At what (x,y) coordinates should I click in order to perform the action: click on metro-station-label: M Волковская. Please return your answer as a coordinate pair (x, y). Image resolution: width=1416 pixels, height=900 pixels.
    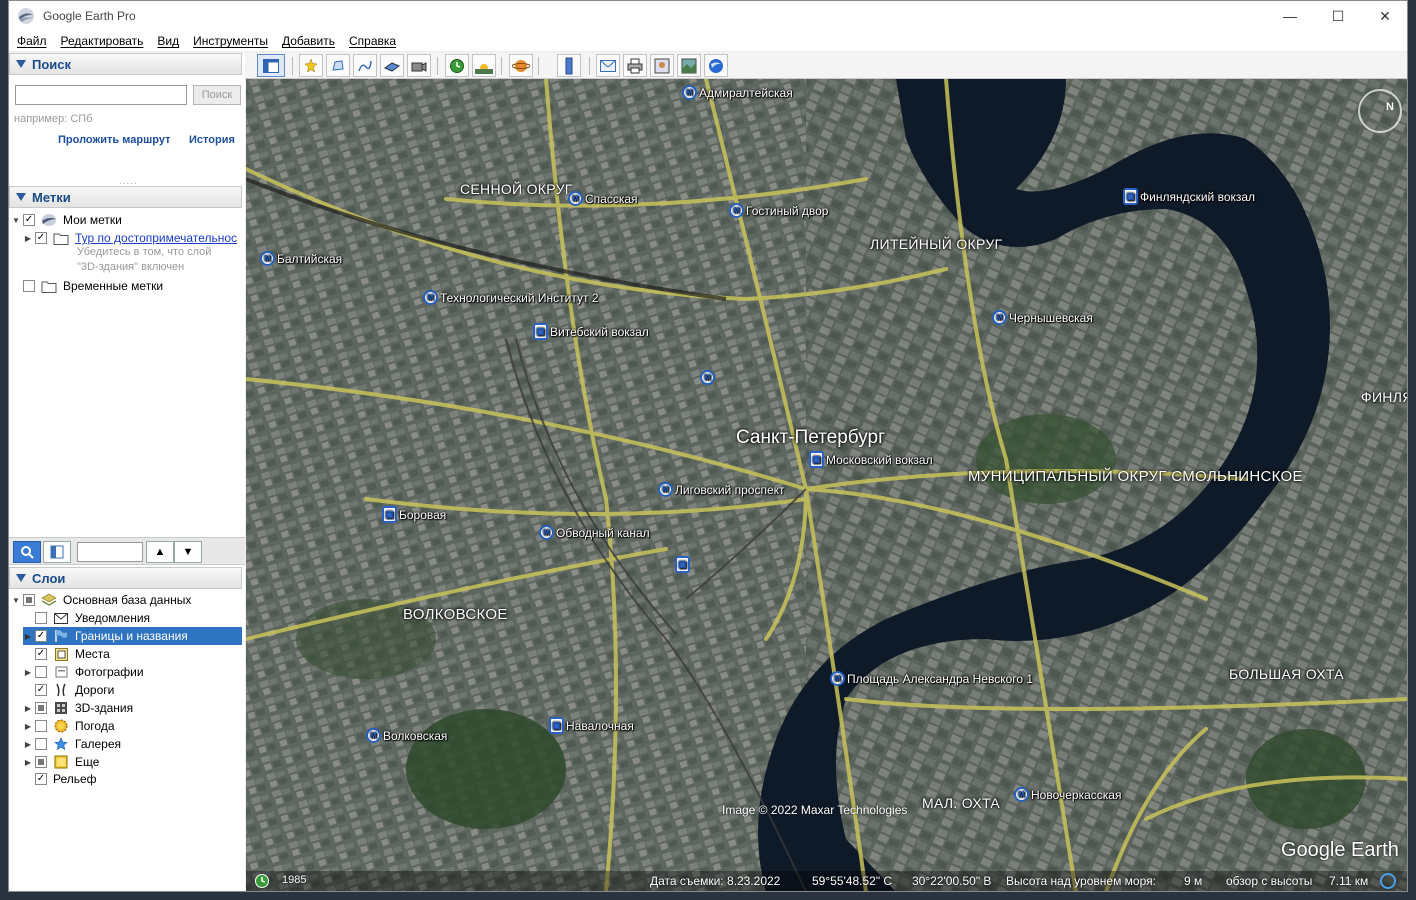
    Looking at the image, I should click on (406, 735).